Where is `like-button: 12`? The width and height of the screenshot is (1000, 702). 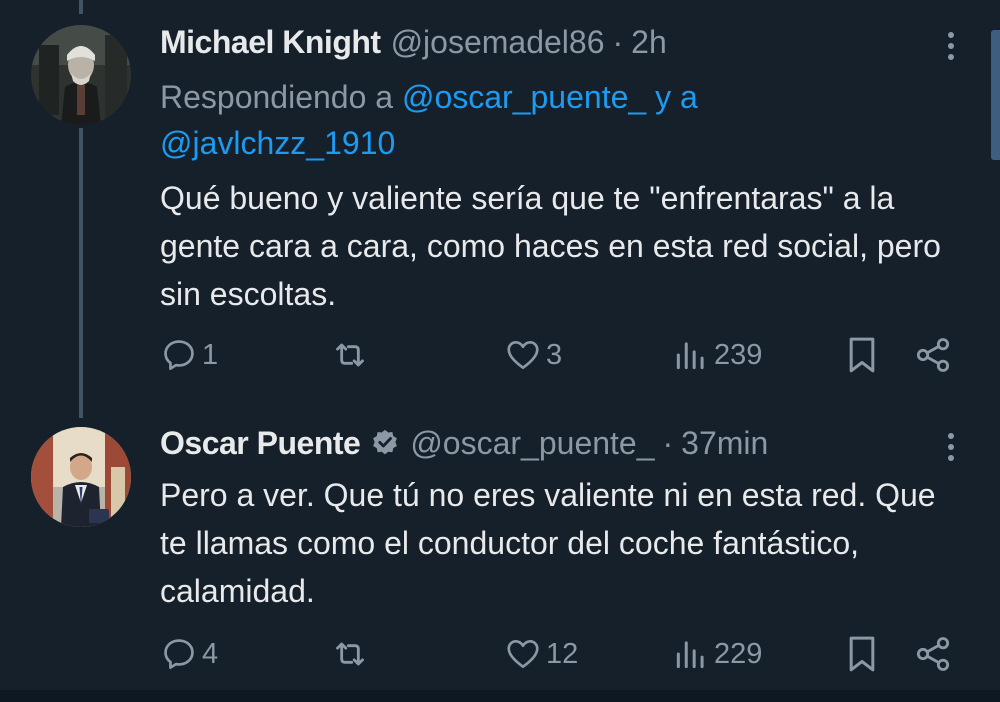 like-button: 12 is located at coordinates (541, 654).